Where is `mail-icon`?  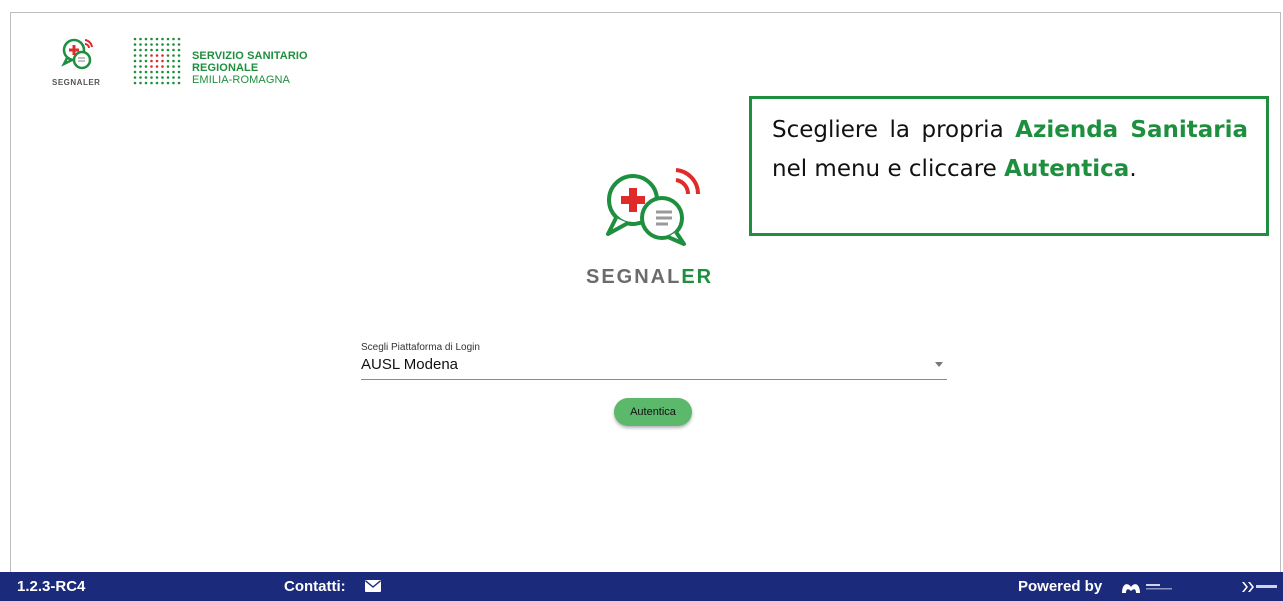 mail-icon is located at coordinates (373, 586).